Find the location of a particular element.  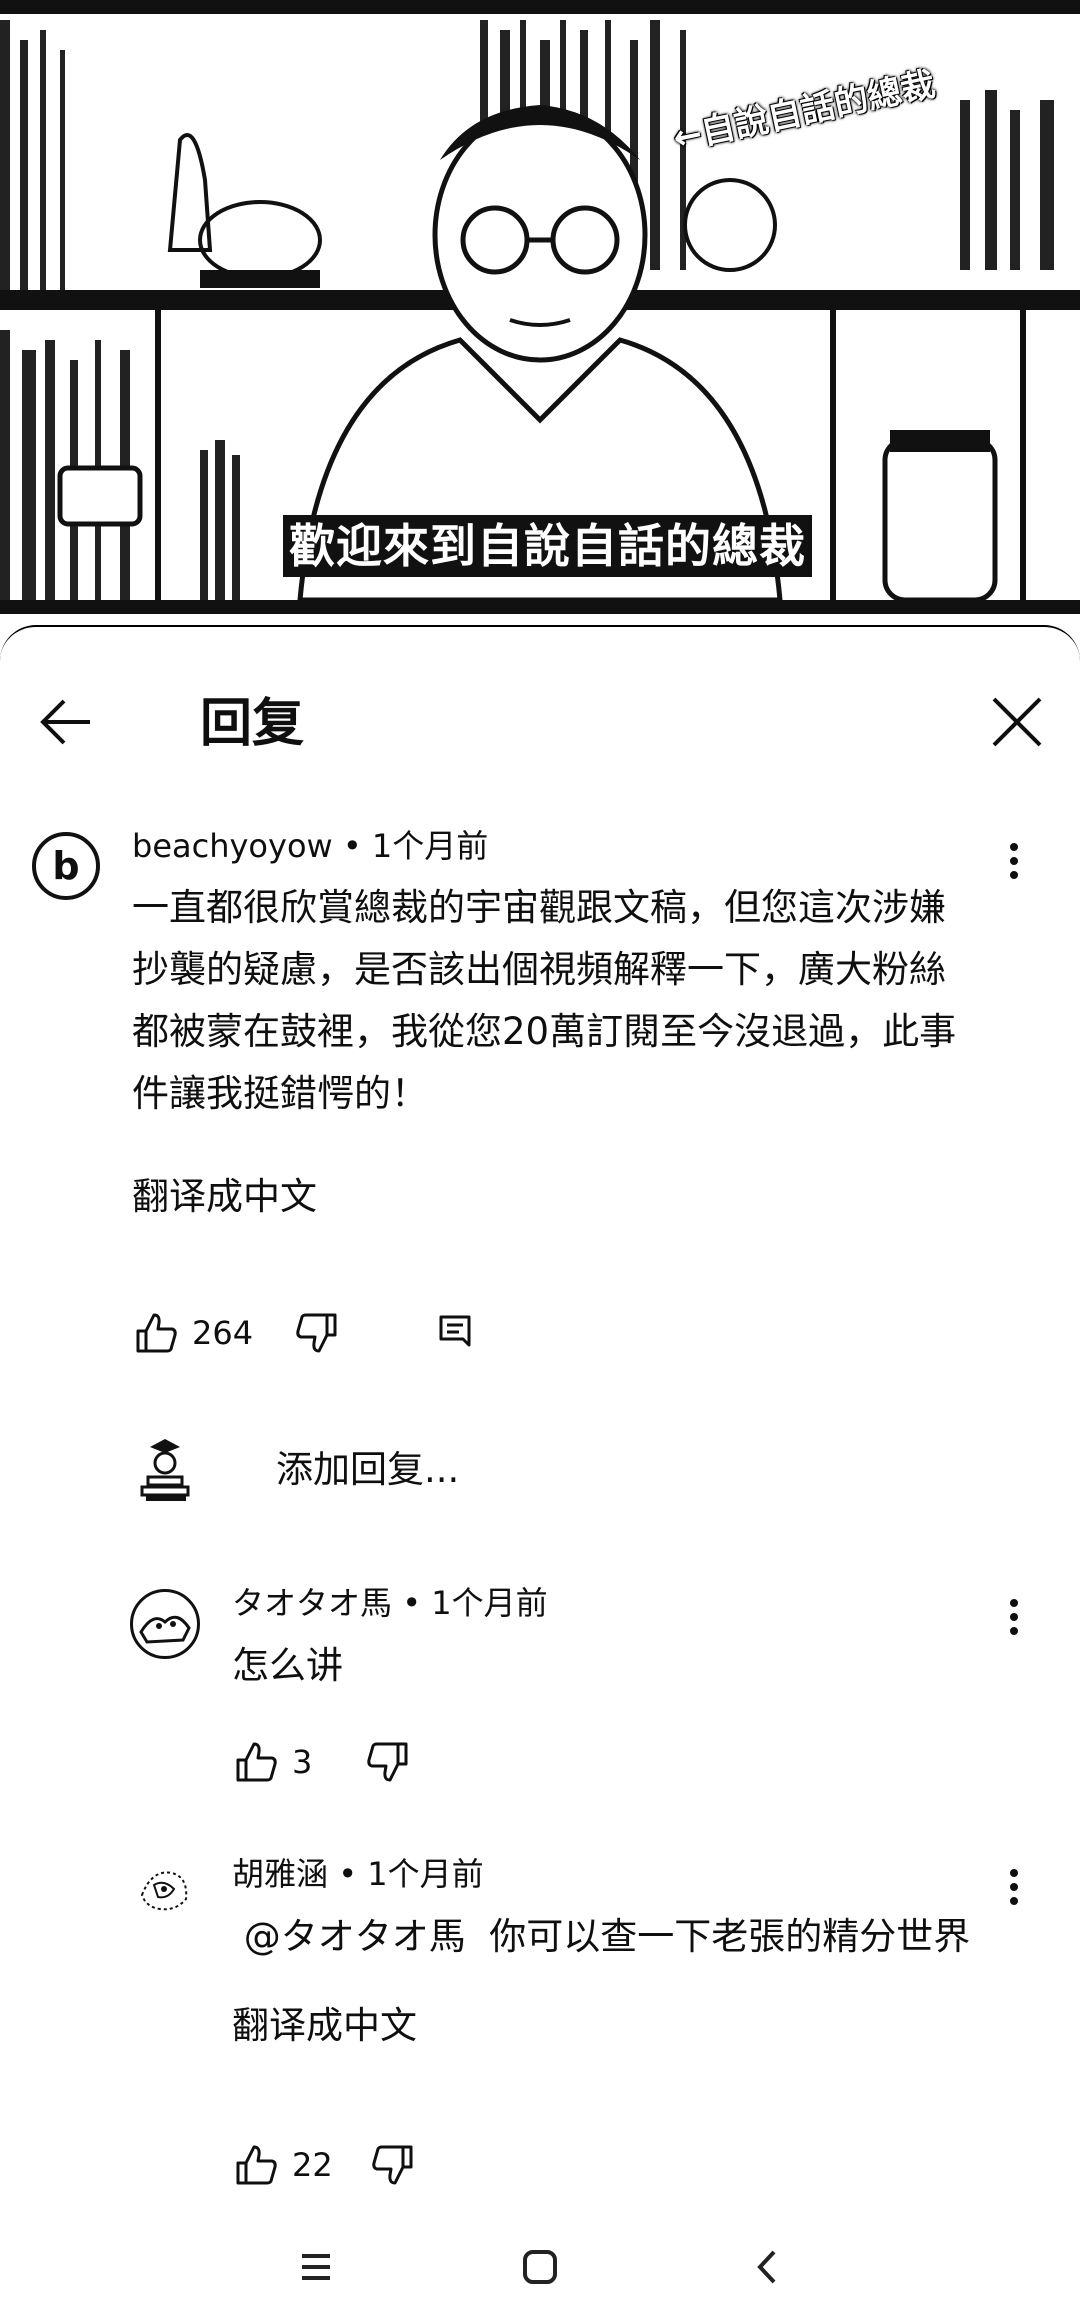

back-chevron-icon is located at coordinates (766, 2267).